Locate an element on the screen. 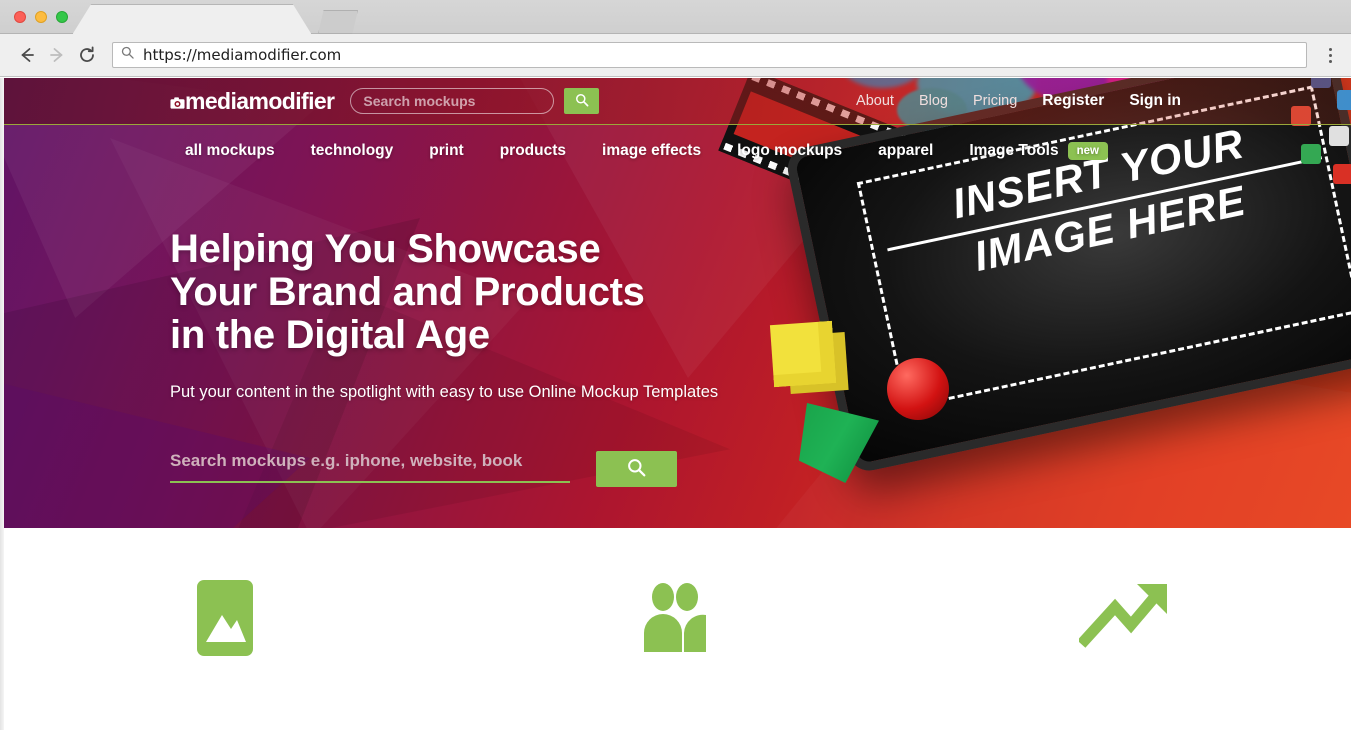 The width and height of the screenshot is (1351, 730). hero-search-input is located at coordinates (370, 467).